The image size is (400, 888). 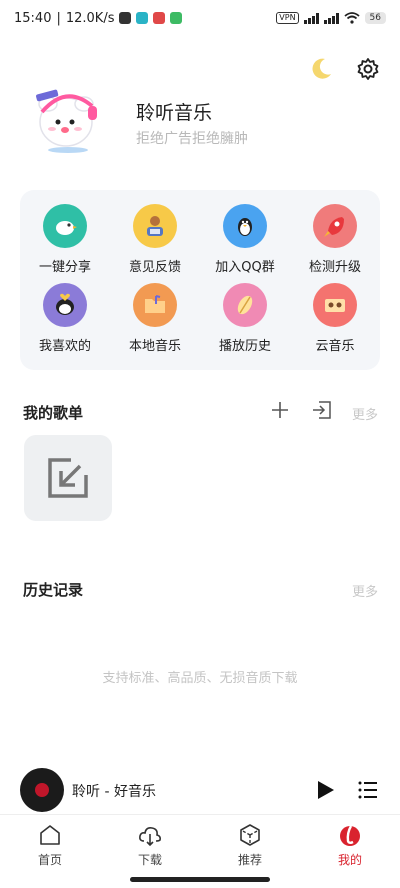 I want to click on app-slogan: 拒绝广告拒绝臃肿, so click(x=192, y=139).